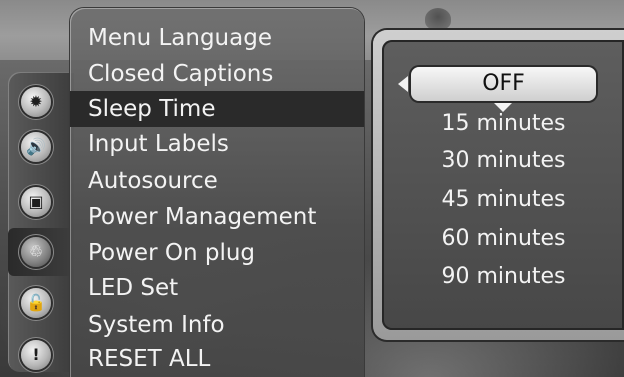  What do you see at coordinates (217, 181) in the screenshot?
I see `menu-item-autosource: Autosource` at bounding box center [217, 181].